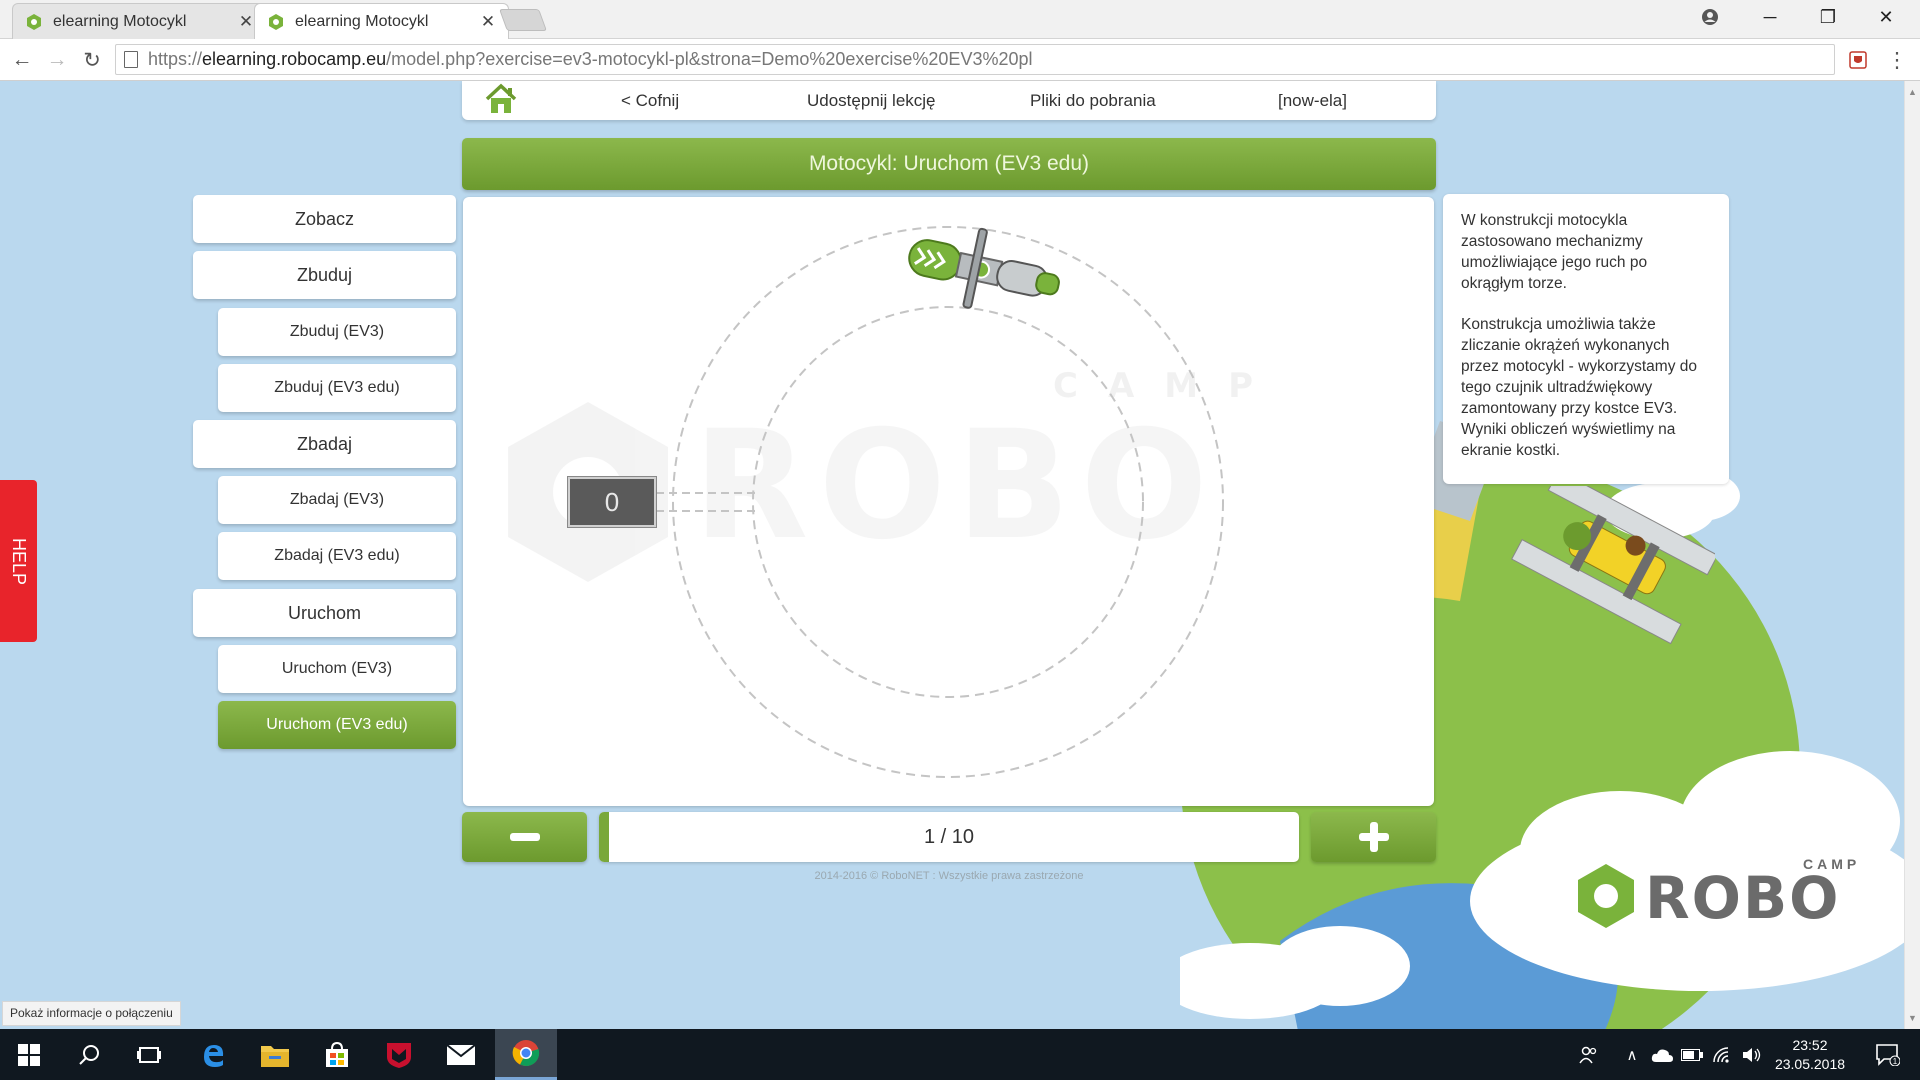  I want to click on lesson-title: Motocykl: Uruchom (EV3 edu), so click(949, 163).